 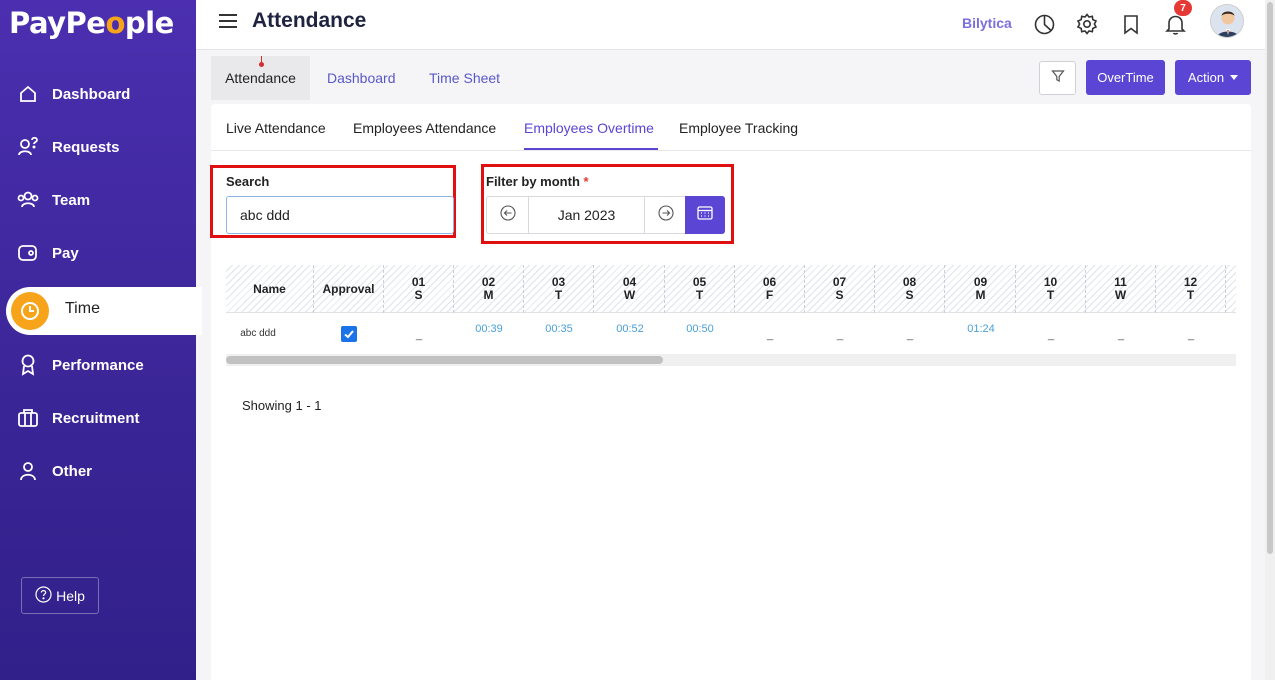 I want to click on sidebar-item-performance: Performance, so click(x=98, y=365).